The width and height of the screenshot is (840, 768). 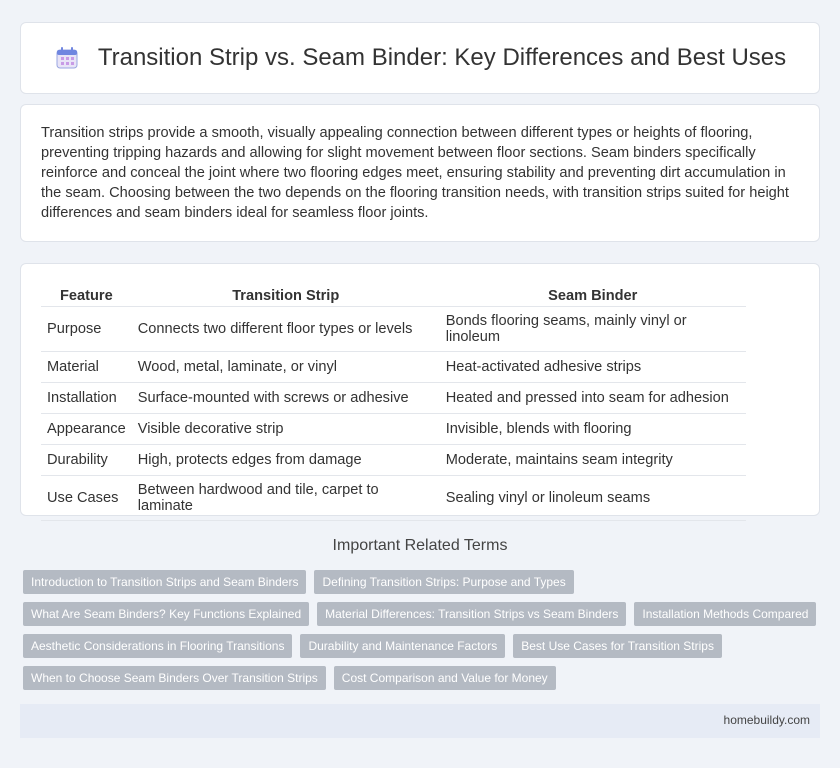 I want to click on table-cell: Heat-activated adhesive strips, so click(x=592, y=367).